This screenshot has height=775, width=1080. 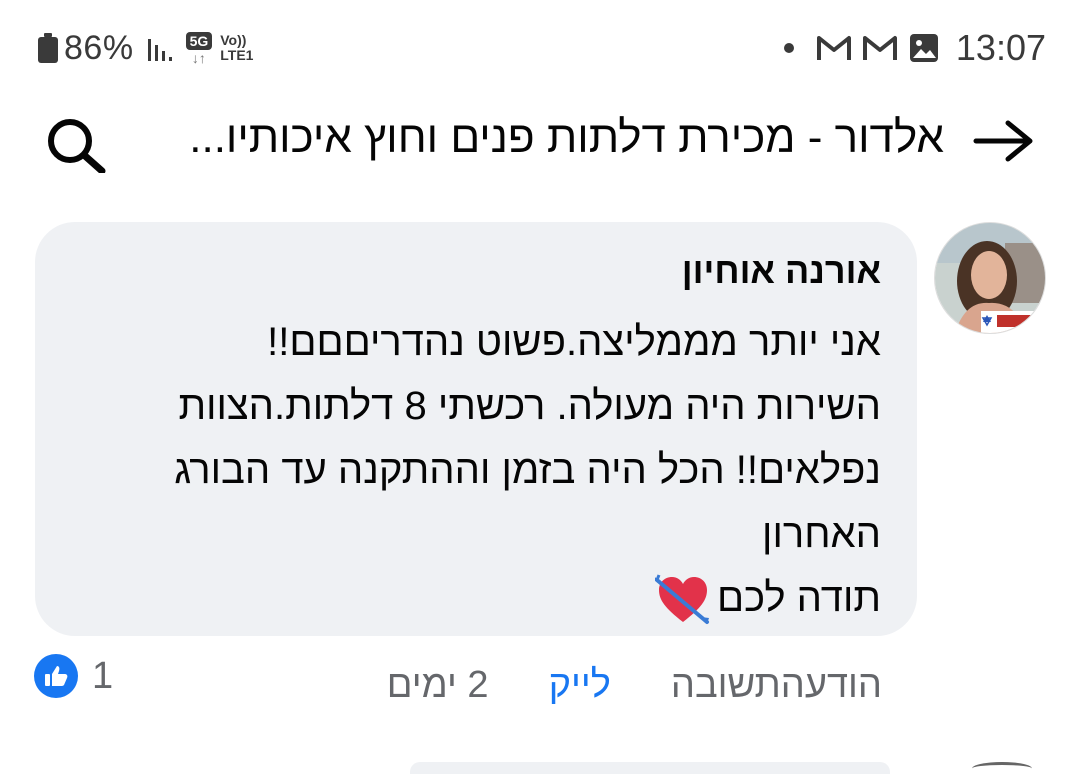 I want to click on status-bar: 86% 5G ↓↑ Vo)) LTE1 13:07, so click(x=540, y=47).